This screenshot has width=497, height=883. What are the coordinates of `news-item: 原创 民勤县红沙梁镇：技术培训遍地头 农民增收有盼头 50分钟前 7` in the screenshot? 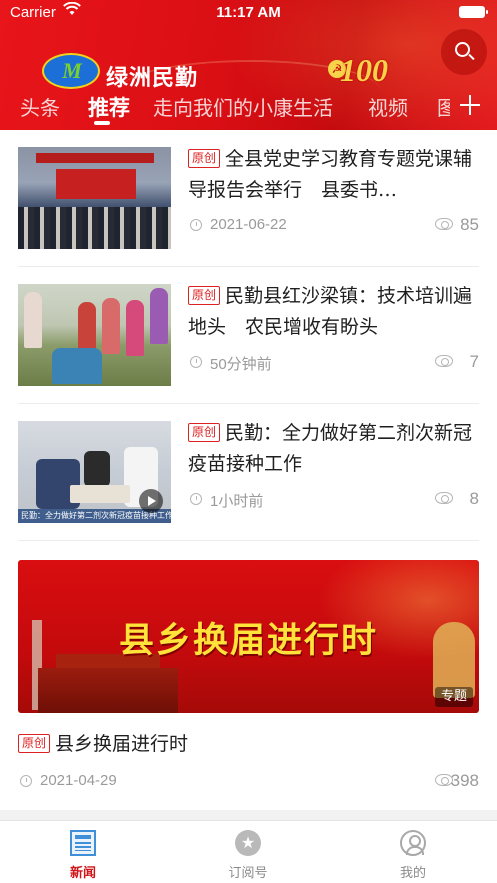 It's located at (248, 335).